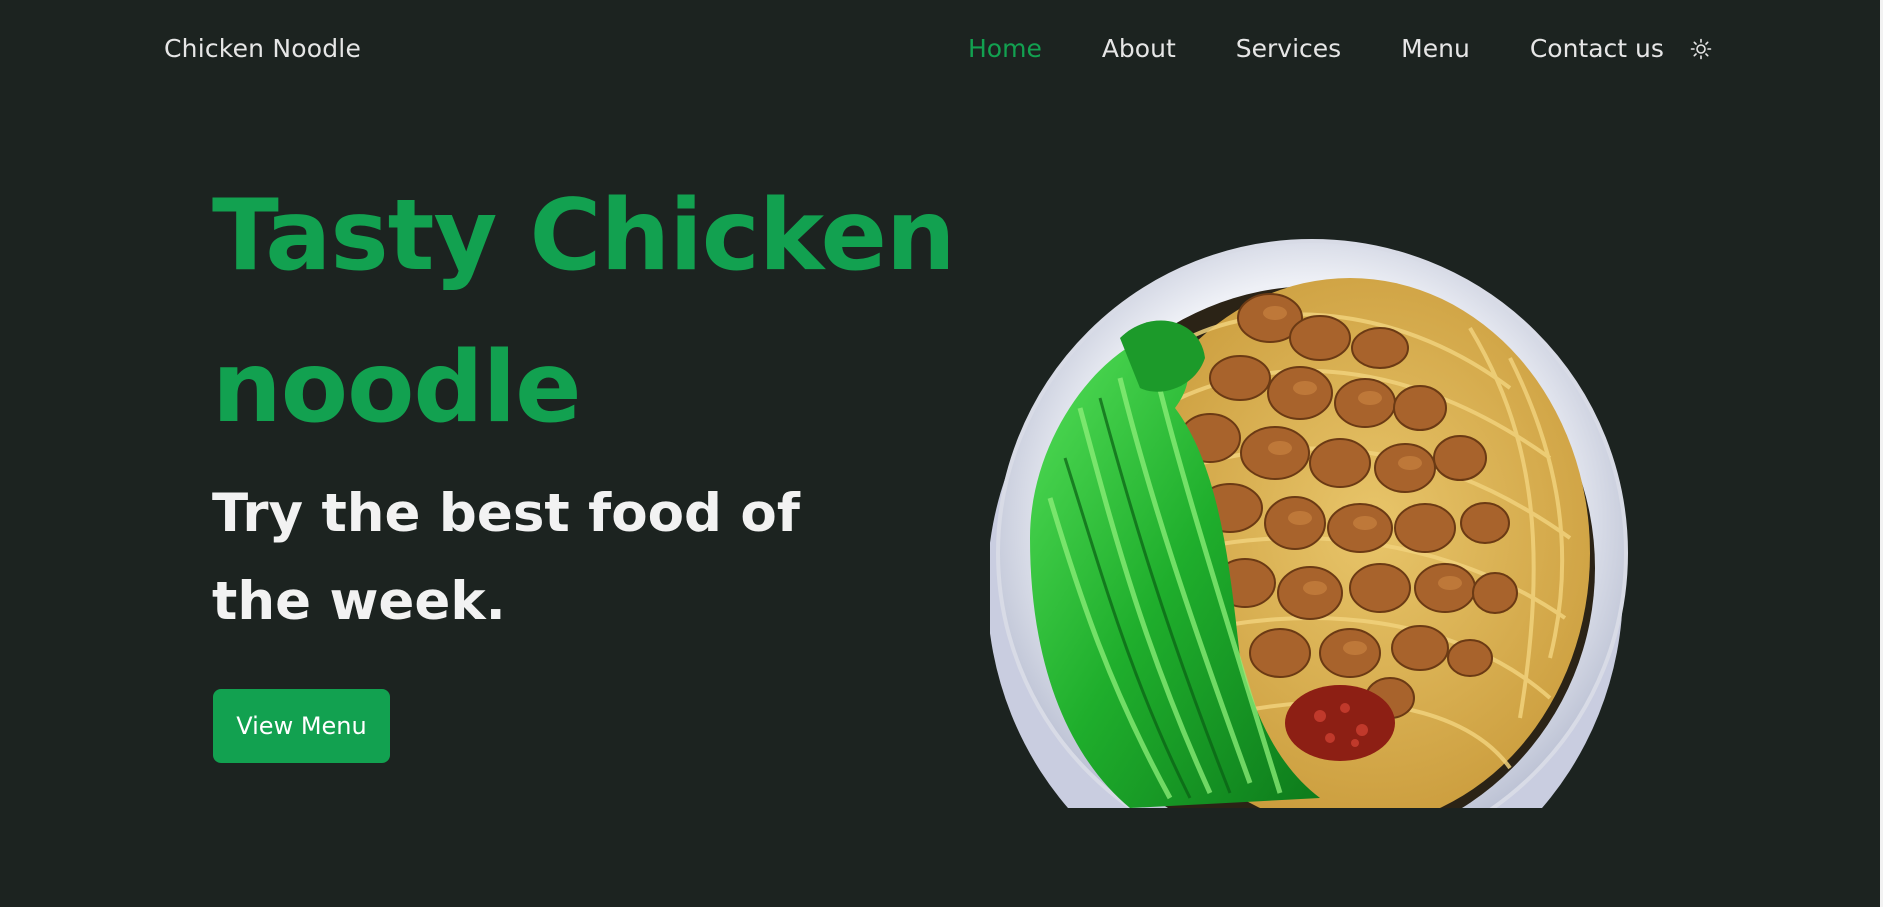 The width and height of the screenshot is (1883, 907). What do you see at coordinates (584, 312) in the screenshot?
I see `hero-title: Tasty Chicken noodle` at bounding box center [584, 312].